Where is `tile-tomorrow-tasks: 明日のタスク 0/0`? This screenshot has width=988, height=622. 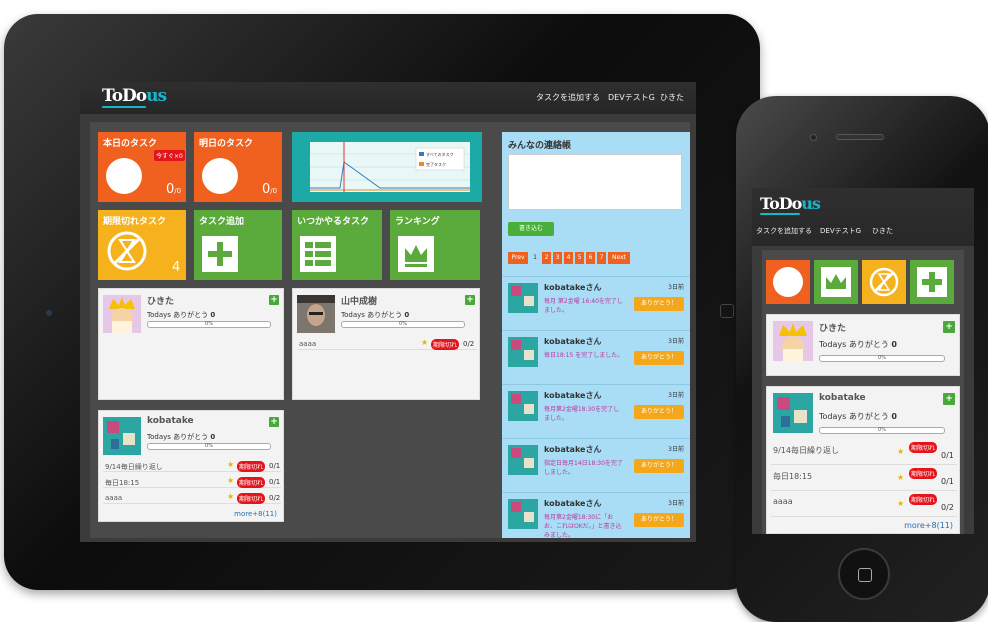
tile-tomorrow-tasks: 明日のタスク 0/0 is located at coordinates (238, 167).